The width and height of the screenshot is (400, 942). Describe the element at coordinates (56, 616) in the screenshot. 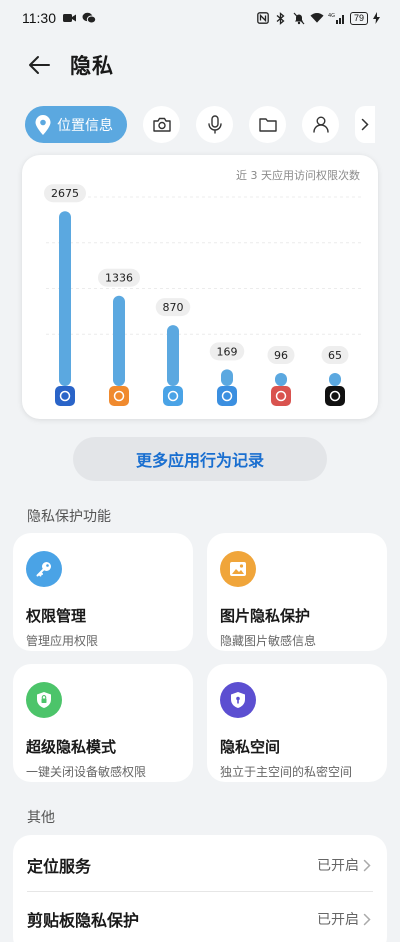

I see `feature-title: 权限管理` at that location.